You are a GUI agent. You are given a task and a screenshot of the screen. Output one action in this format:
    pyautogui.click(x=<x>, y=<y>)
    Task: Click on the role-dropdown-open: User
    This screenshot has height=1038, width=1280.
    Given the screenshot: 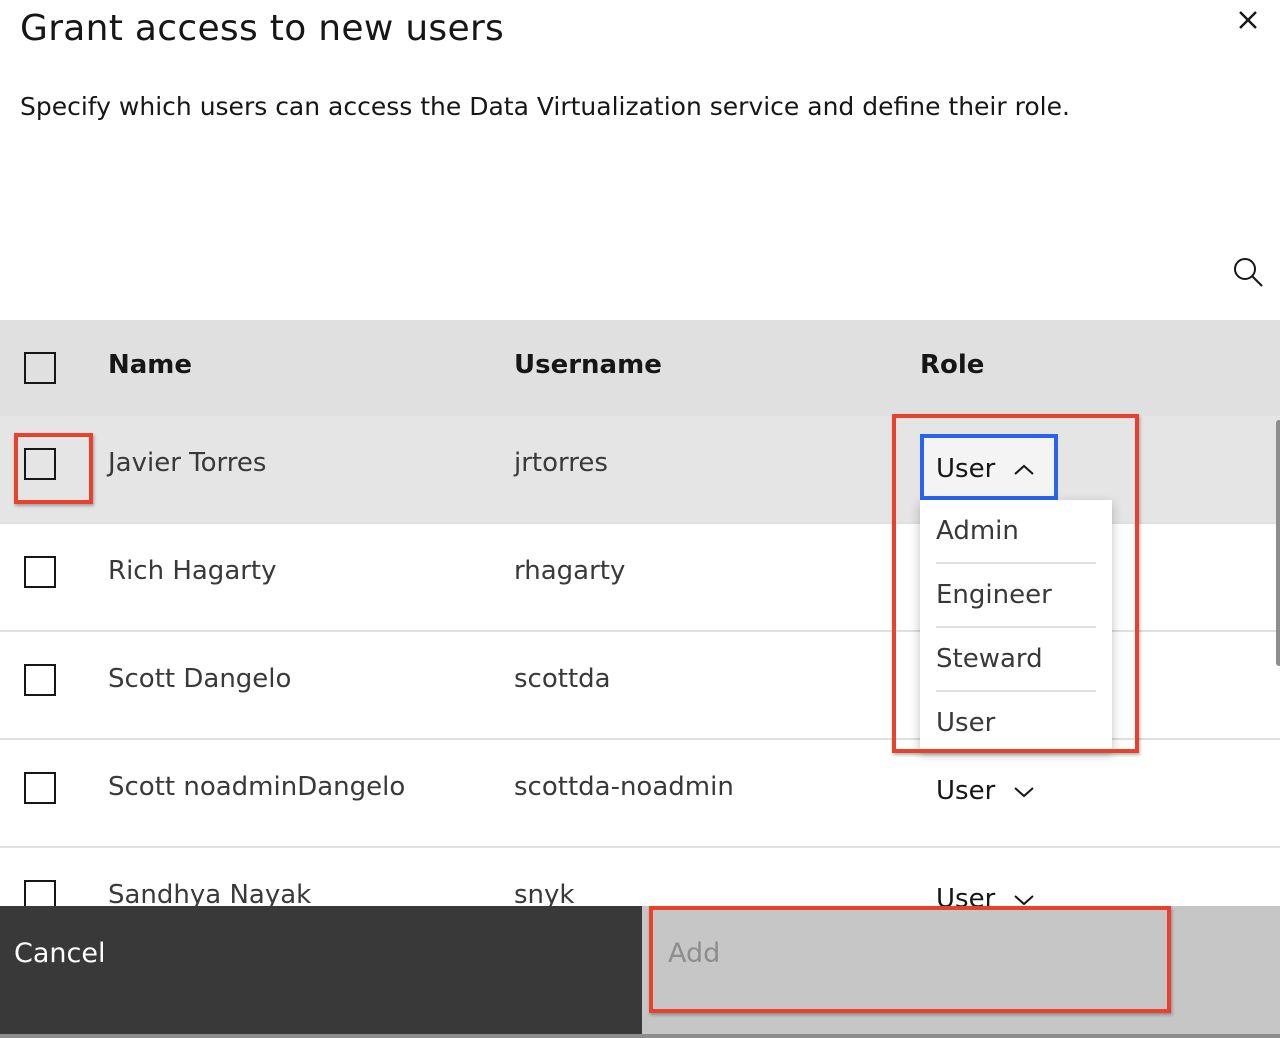 What is the action you would take?
    pyautogui.click(x=989, y=467)
    